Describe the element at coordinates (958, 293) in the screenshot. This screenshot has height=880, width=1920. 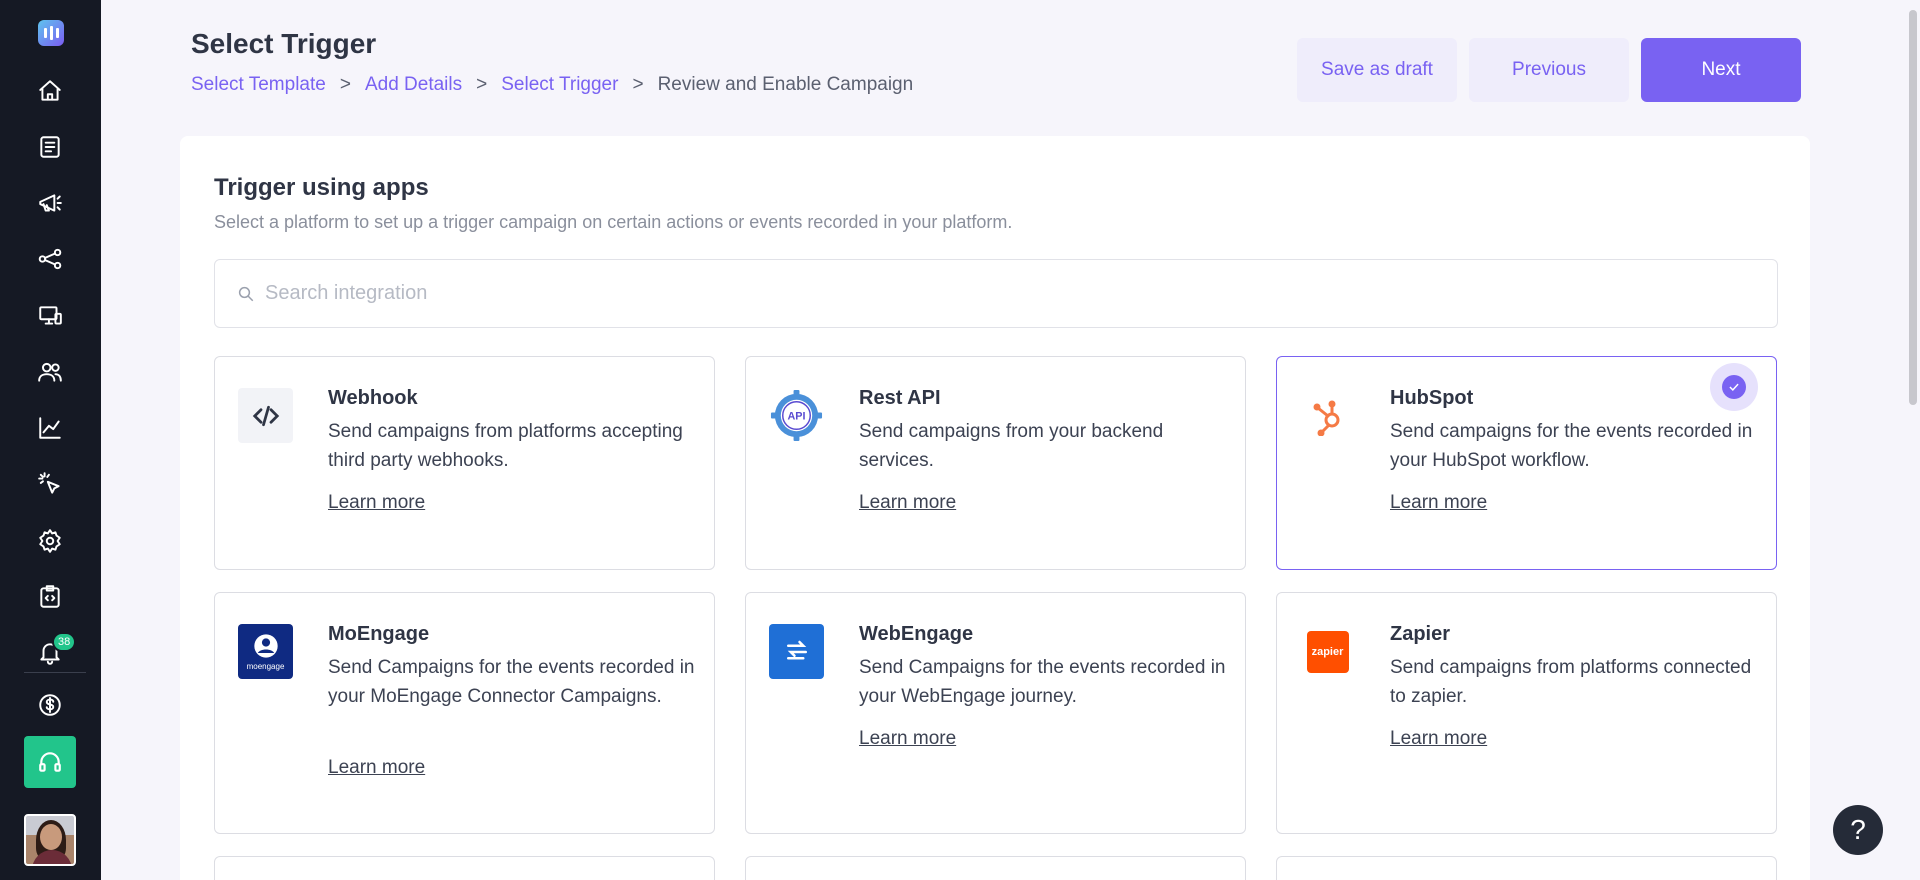
I see `search-input` at that location.